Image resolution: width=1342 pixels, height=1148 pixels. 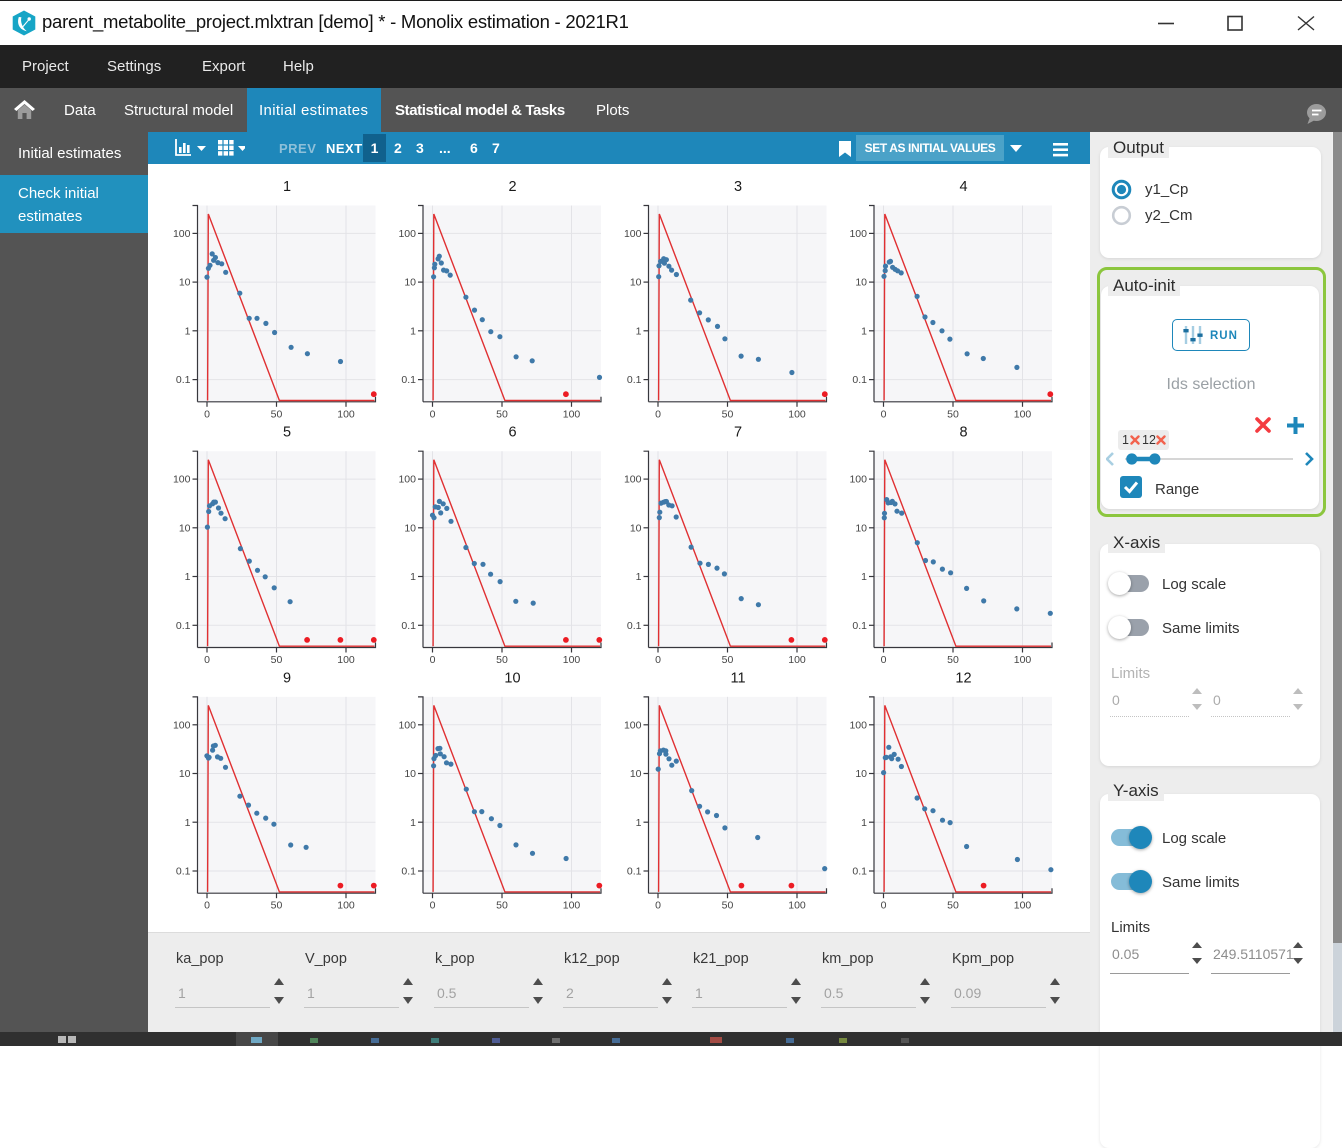 I want to click on svg-text: 9, so click(x=287, y=678).